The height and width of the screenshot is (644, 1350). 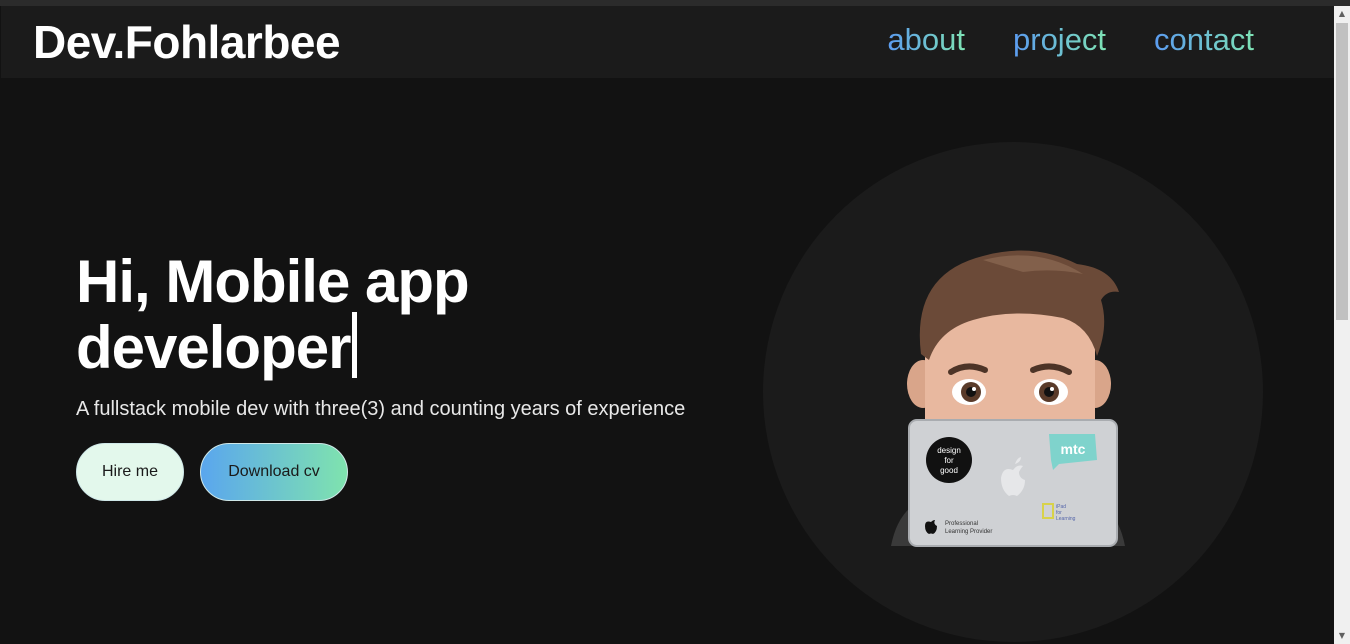 What do you see at coordinates (1342, 636) in the screenshot?
I see `scroll-down-arrow-icon: ▼` at bounding box center [1342, 636].